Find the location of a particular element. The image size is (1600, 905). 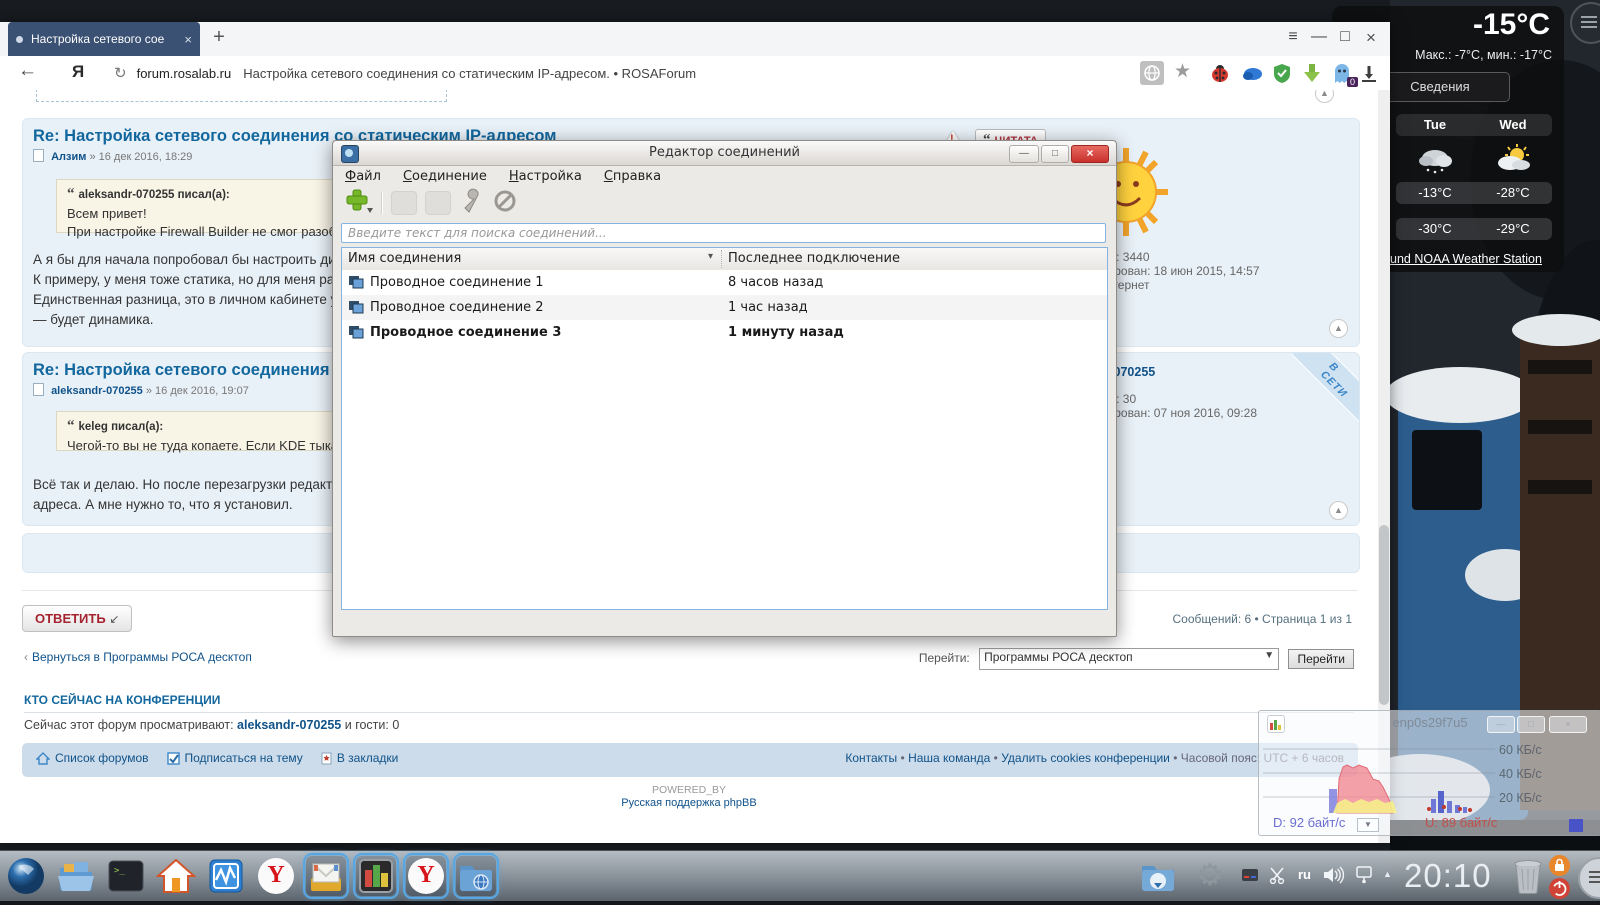

yandex-browser-icon-2: Y is located at coordinates (426, 876).